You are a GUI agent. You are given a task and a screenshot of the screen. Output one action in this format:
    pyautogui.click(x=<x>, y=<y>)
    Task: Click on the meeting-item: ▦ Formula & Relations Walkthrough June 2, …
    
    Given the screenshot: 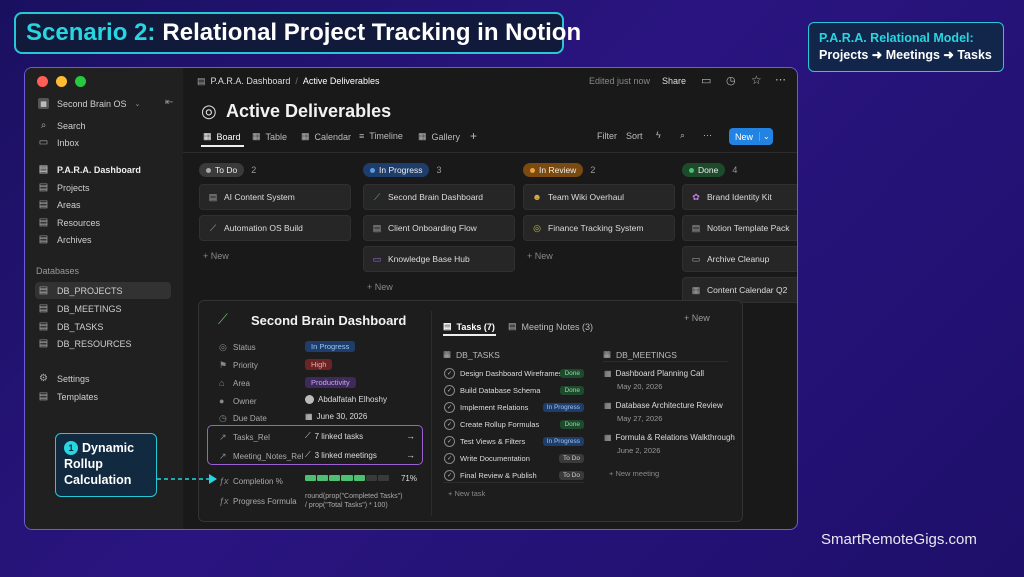 What is the action you would take?
    pyautogui.click(x=669, y=444)
    